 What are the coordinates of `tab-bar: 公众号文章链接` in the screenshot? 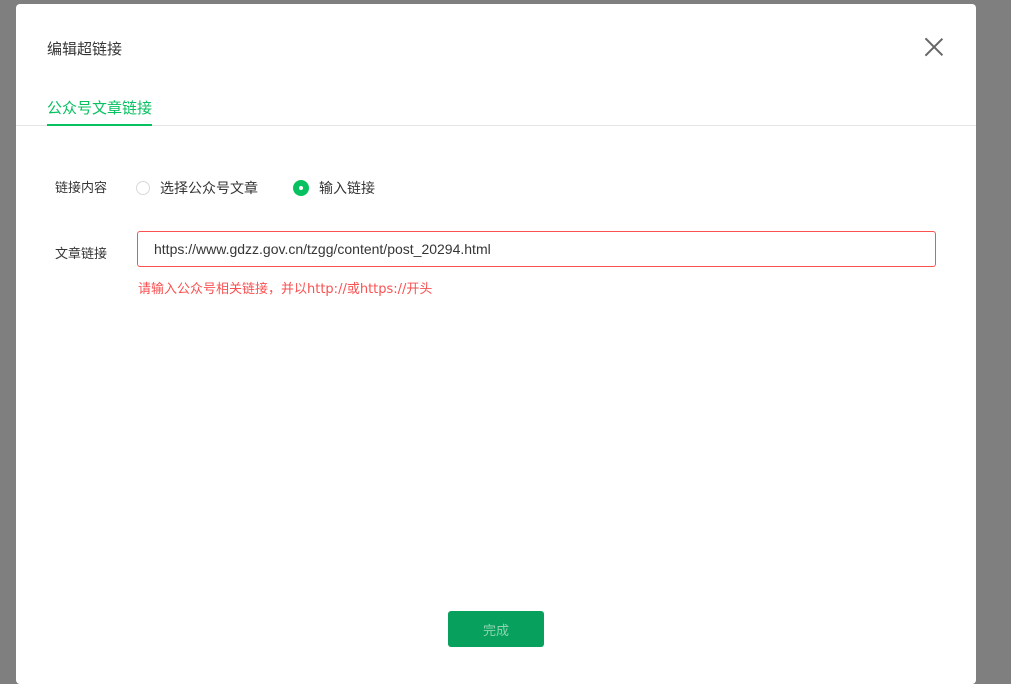 It's located at (496, 109).